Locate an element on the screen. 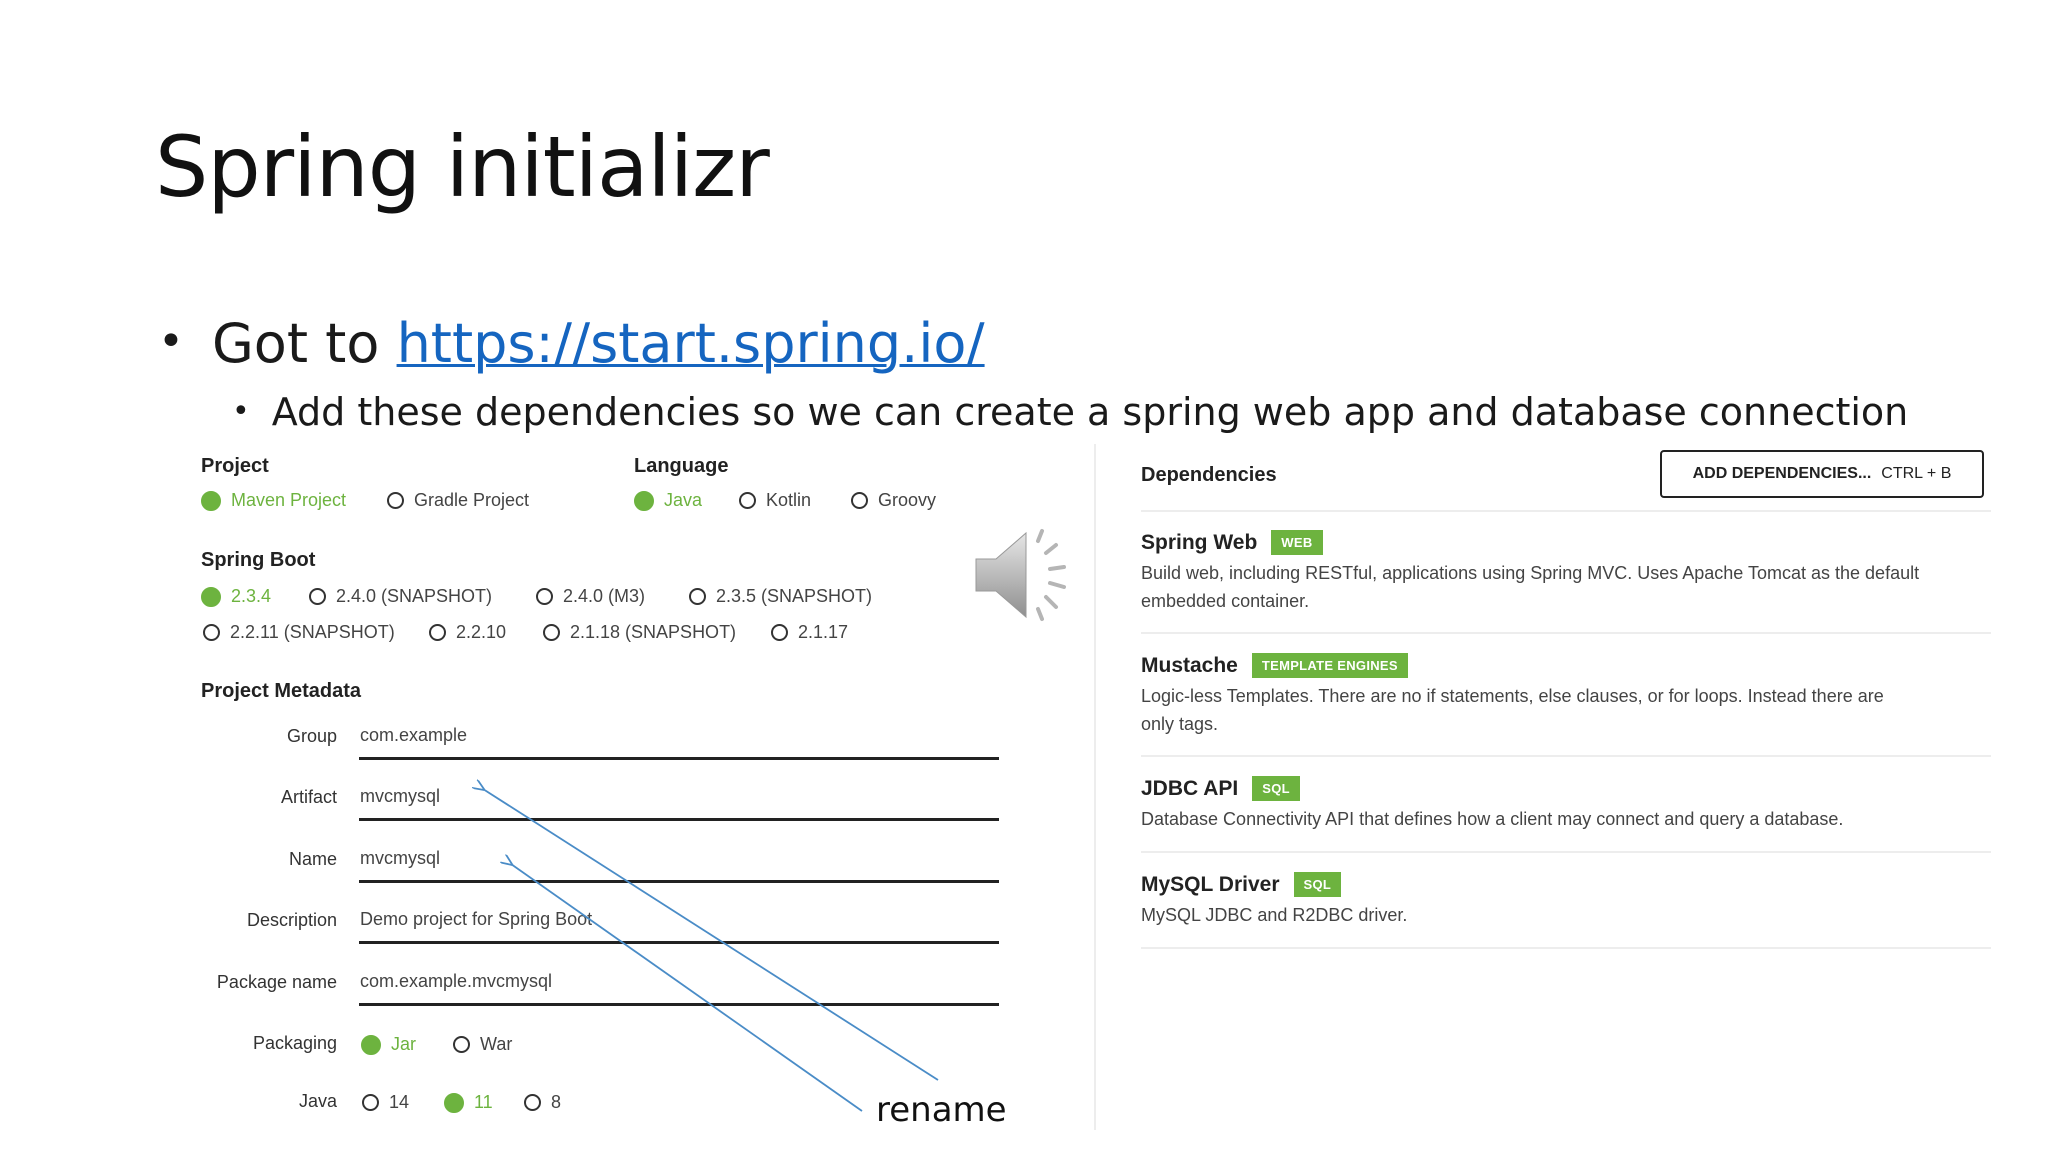 This screenshot has height=1152, width=2048. dependency-tag: TEMPLATE ENGINES is located at coordinates (1329, 665).